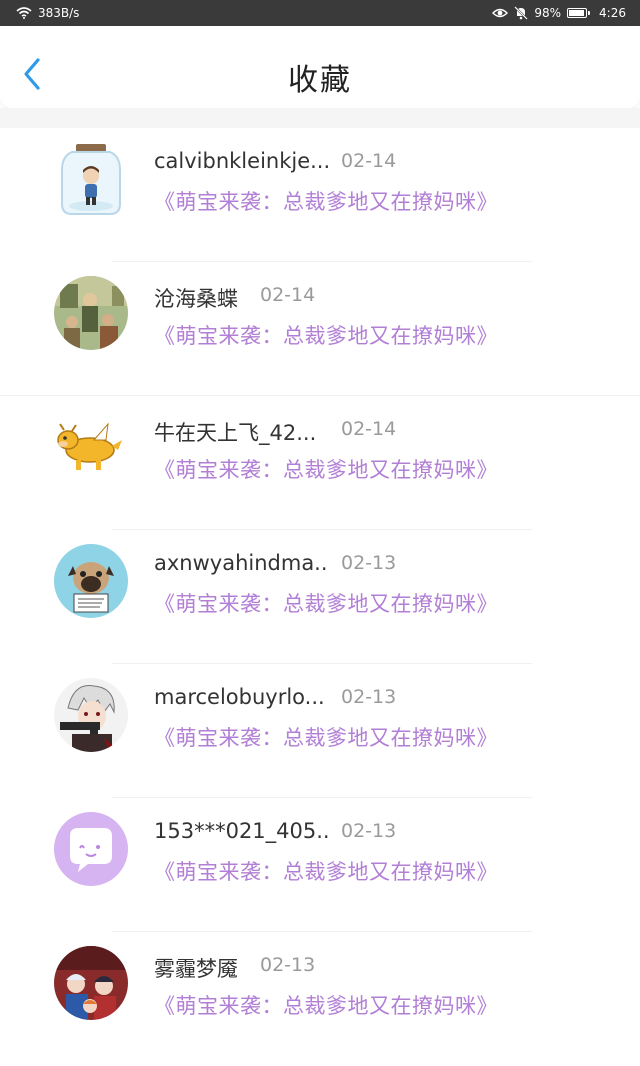  Describe the element at coordinates (91, 313) in the screenshot. I see `painting-avatar` at that location.